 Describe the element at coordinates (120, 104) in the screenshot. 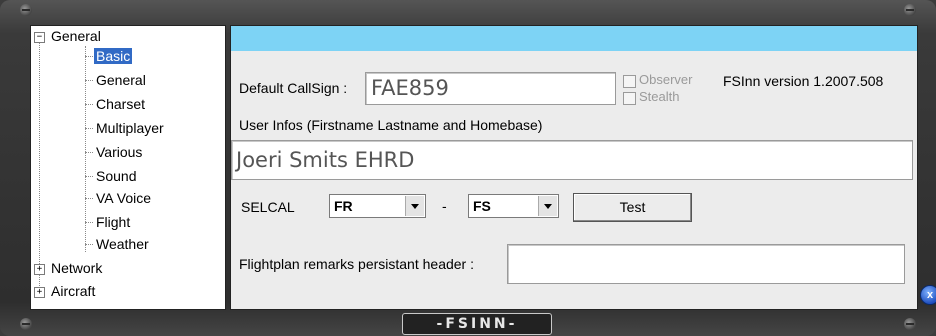

I see `tree-item-charset: Charset` at that location.